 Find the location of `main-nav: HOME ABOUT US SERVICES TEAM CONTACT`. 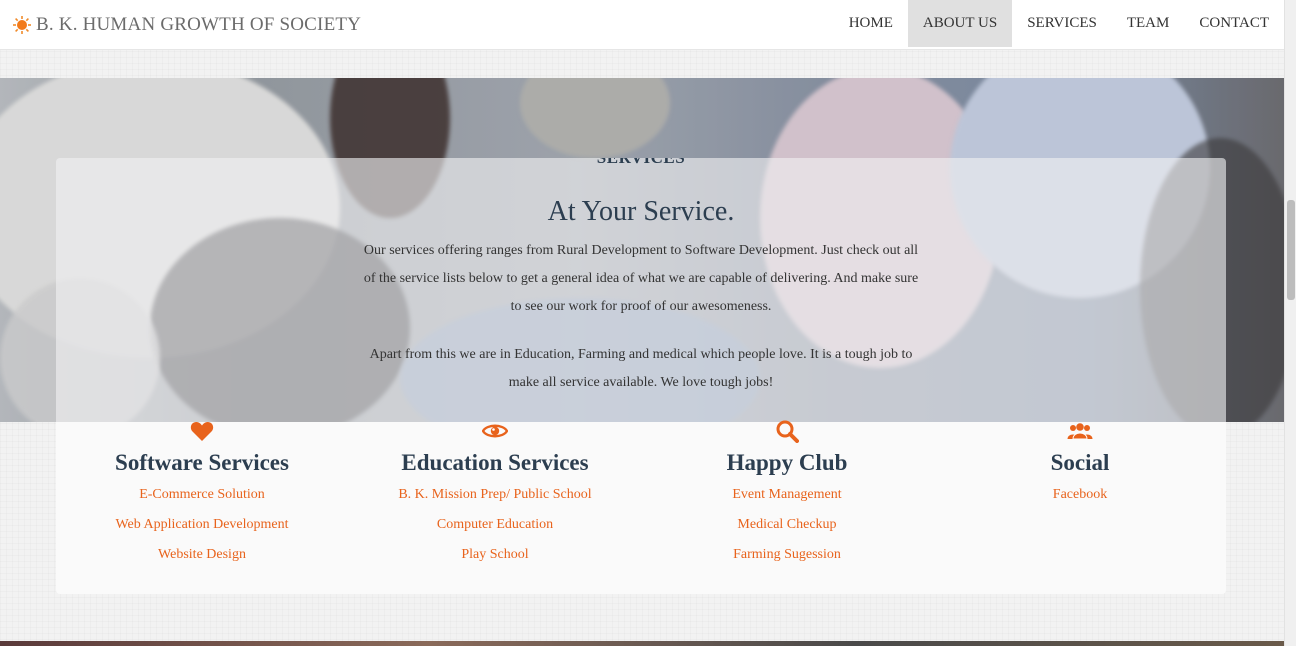

main-nav: HOME ABOUT US SERVICES TEAM CONTACT is located at coordinates (1059, 25).